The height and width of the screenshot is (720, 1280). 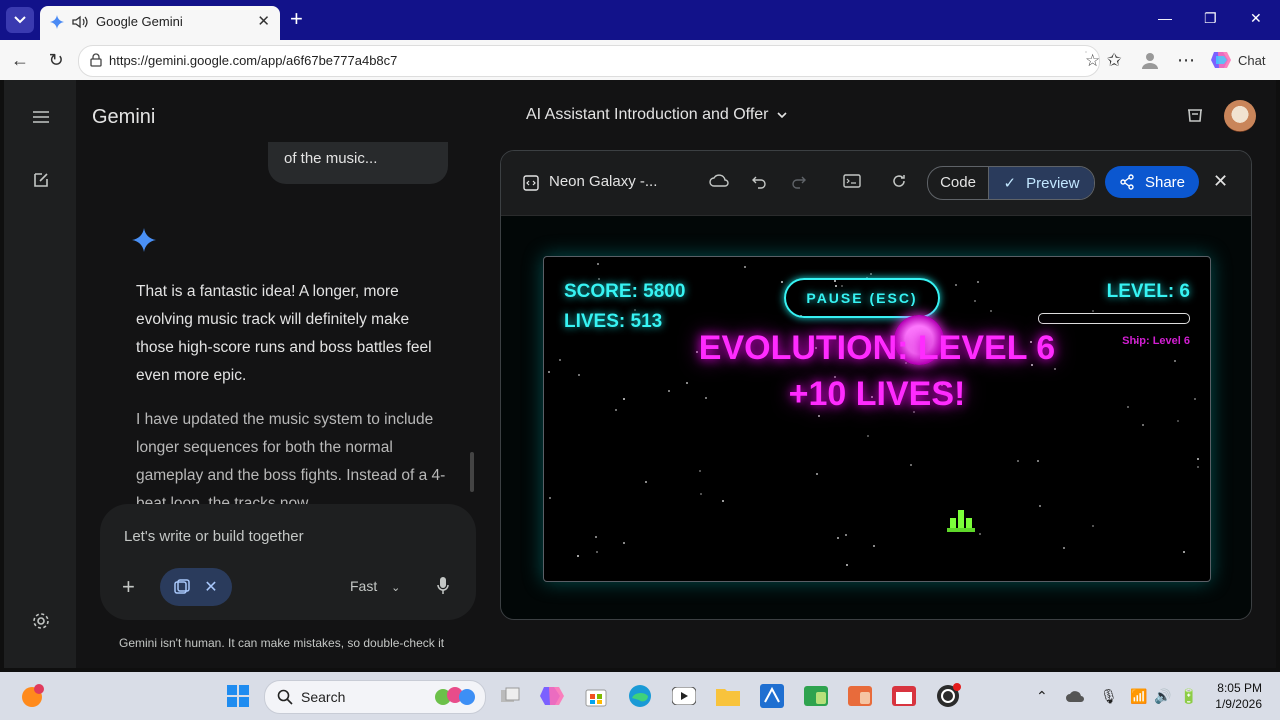 I want to click on microphone-icon, so click(x=443, y=586).